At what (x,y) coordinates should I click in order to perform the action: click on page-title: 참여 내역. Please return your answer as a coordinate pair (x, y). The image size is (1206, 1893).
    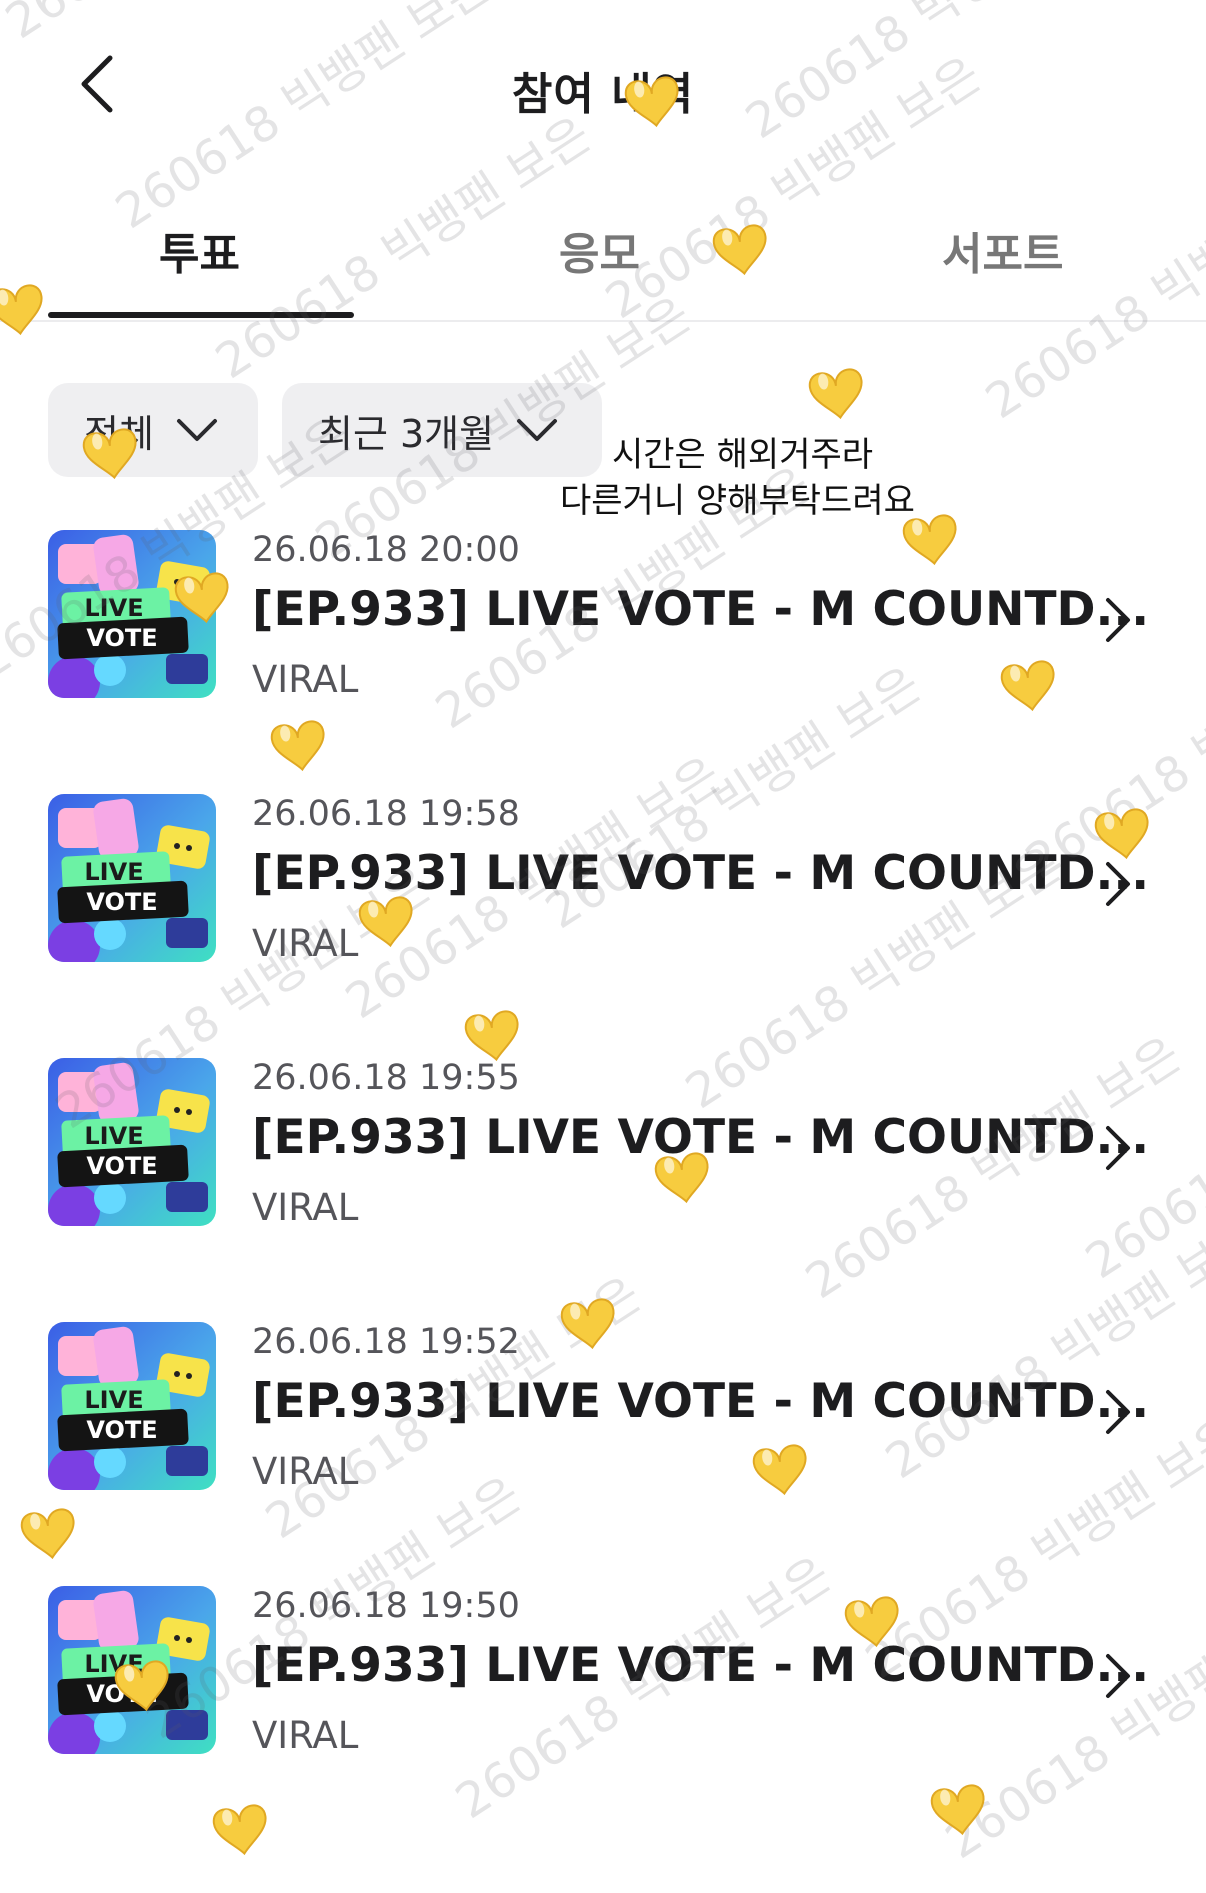
    Looking at the image, I should click on (603, 94).